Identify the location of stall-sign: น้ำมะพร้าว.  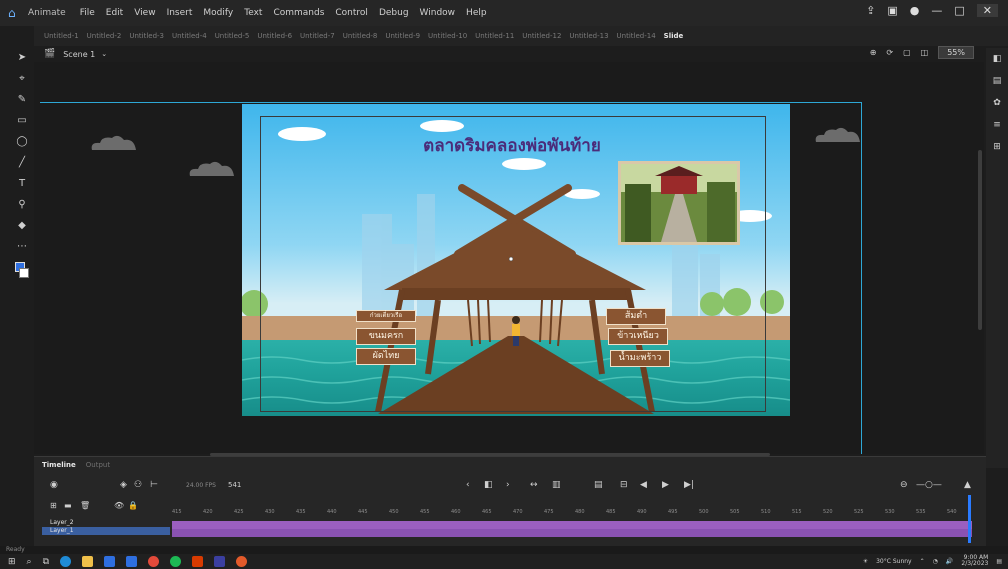
(640, 358).